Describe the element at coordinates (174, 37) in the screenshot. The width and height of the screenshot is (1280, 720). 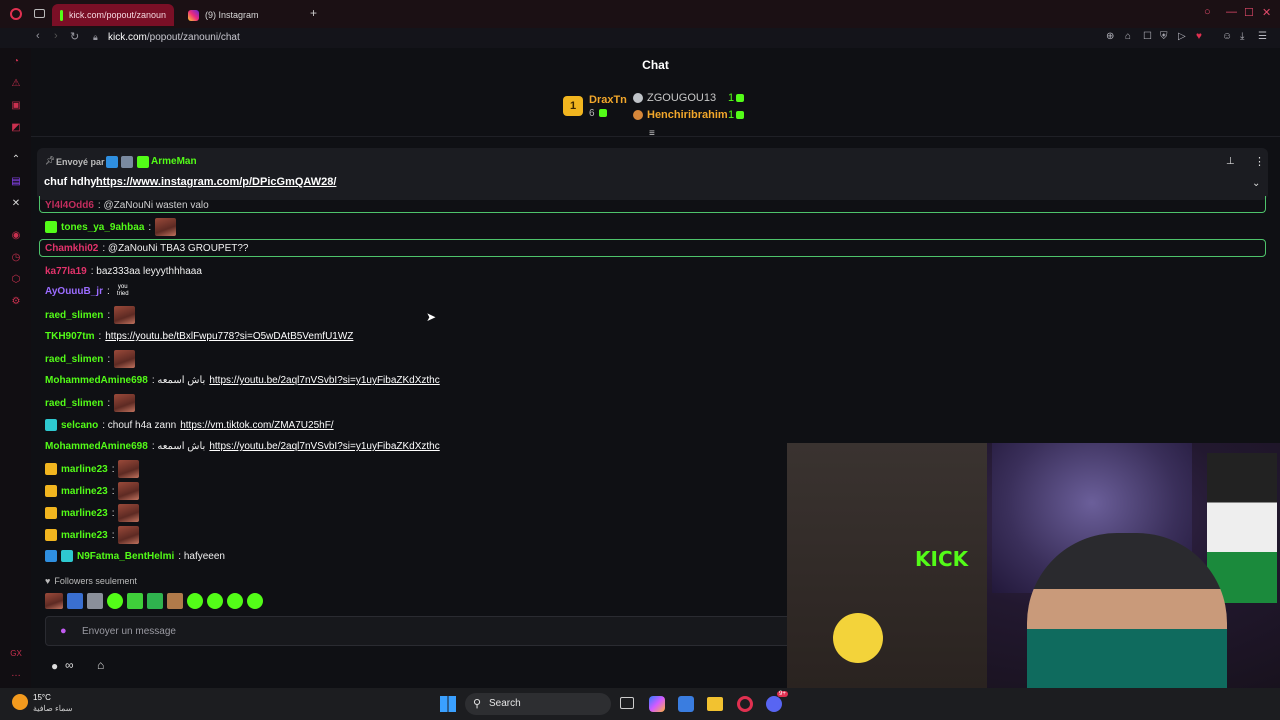
I see `url-field: kick.com/popout/zanouni/chat` at that location.